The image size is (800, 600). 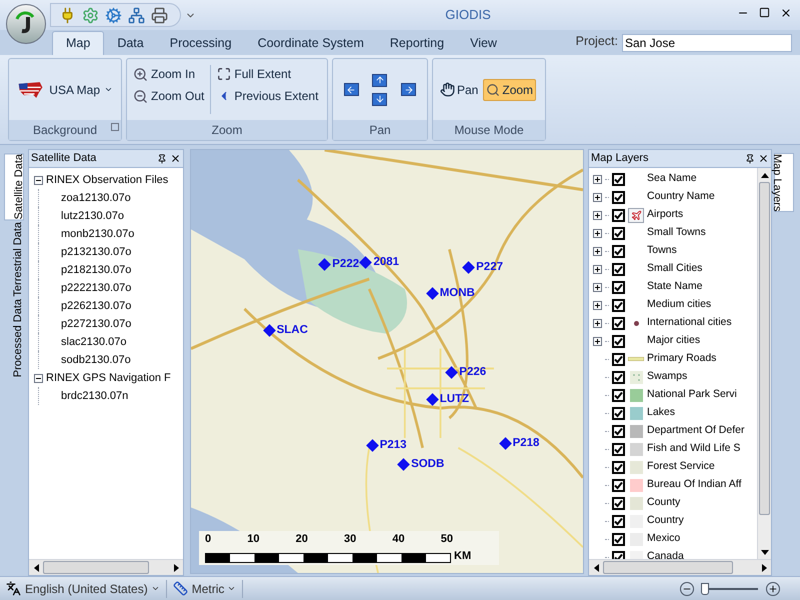 What do you see at coordinates (417, 43) in the screenshot?
I see `ribbon-tab: Reporting` at bounding box center [417, 43].